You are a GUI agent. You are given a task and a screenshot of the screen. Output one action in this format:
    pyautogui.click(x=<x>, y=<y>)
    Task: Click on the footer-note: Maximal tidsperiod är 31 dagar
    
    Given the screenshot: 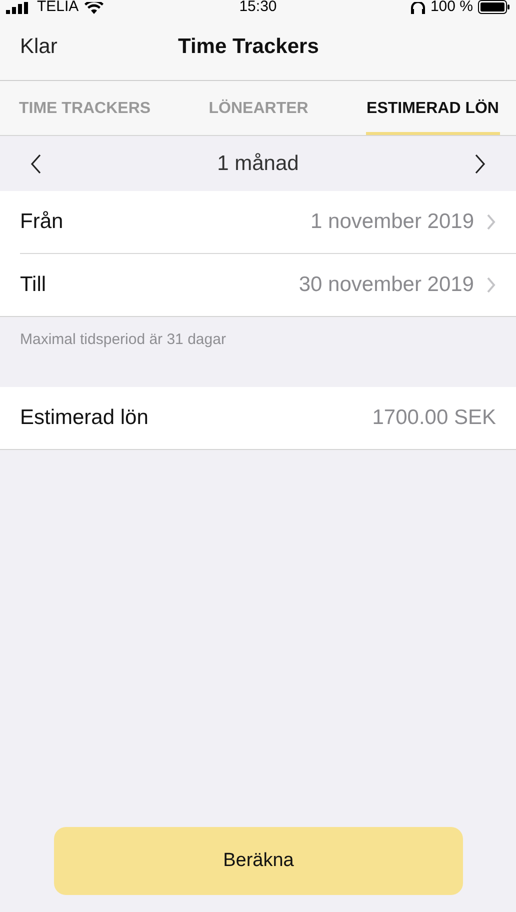 What is the action you would take?
    pyautogui.click(x=123, y=340)
    